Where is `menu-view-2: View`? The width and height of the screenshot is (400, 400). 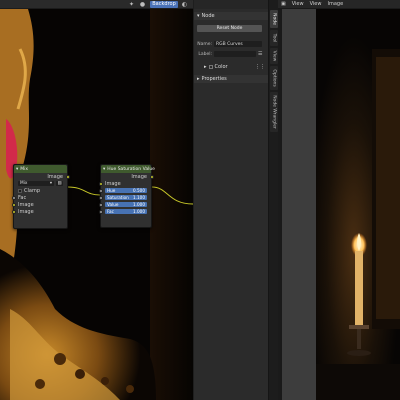 menu-view-2: View is located at coordinates (316, 4).